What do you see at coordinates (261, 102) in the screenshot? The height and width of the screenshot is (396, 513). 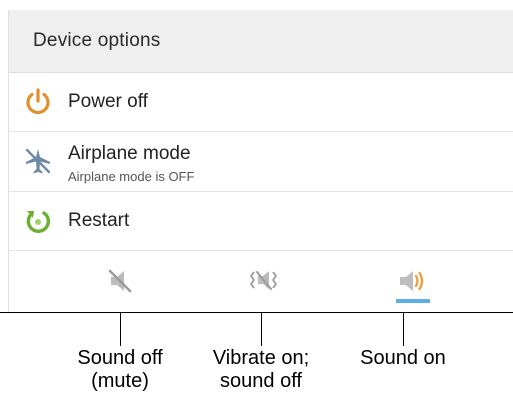 I see `menu-item-power-off: Power off` at bounding box center [261, 102].